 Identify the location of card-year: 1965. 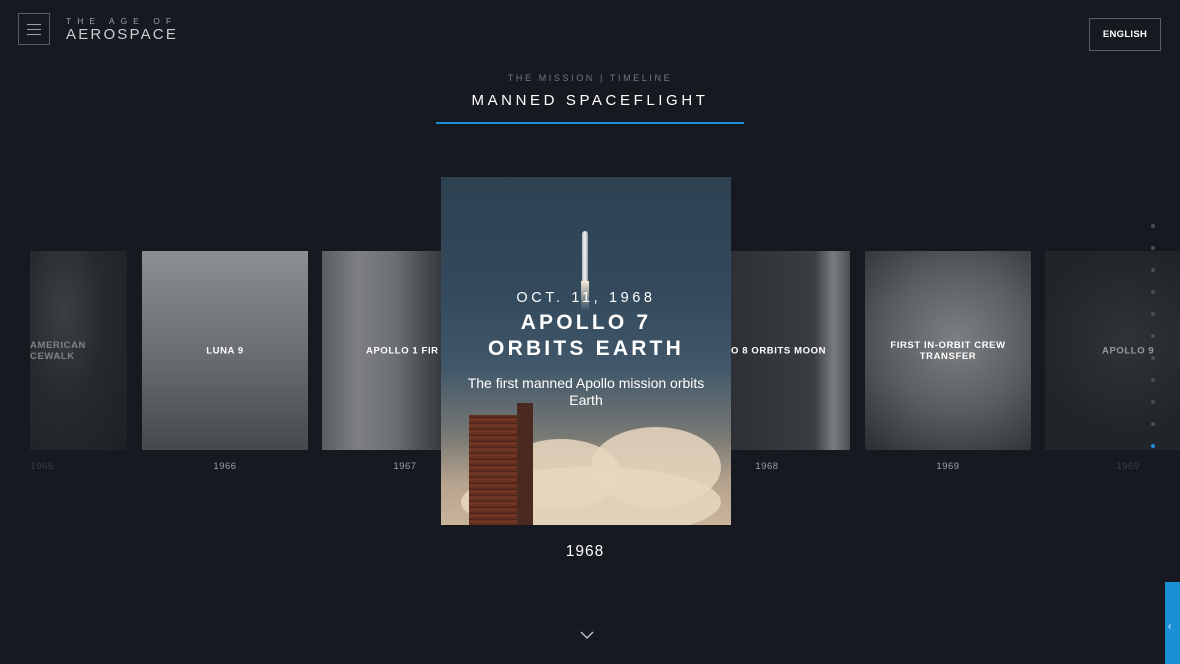
(42, 466).